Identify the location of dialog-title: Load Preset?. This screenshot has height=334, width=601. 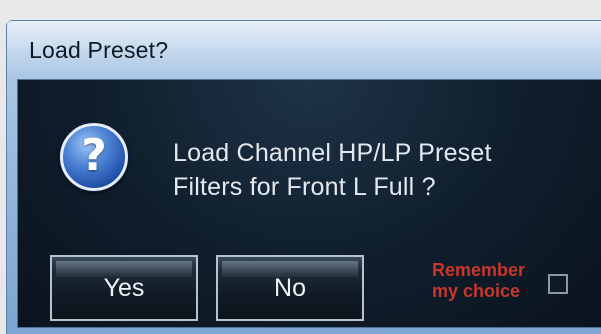
(99, 50).